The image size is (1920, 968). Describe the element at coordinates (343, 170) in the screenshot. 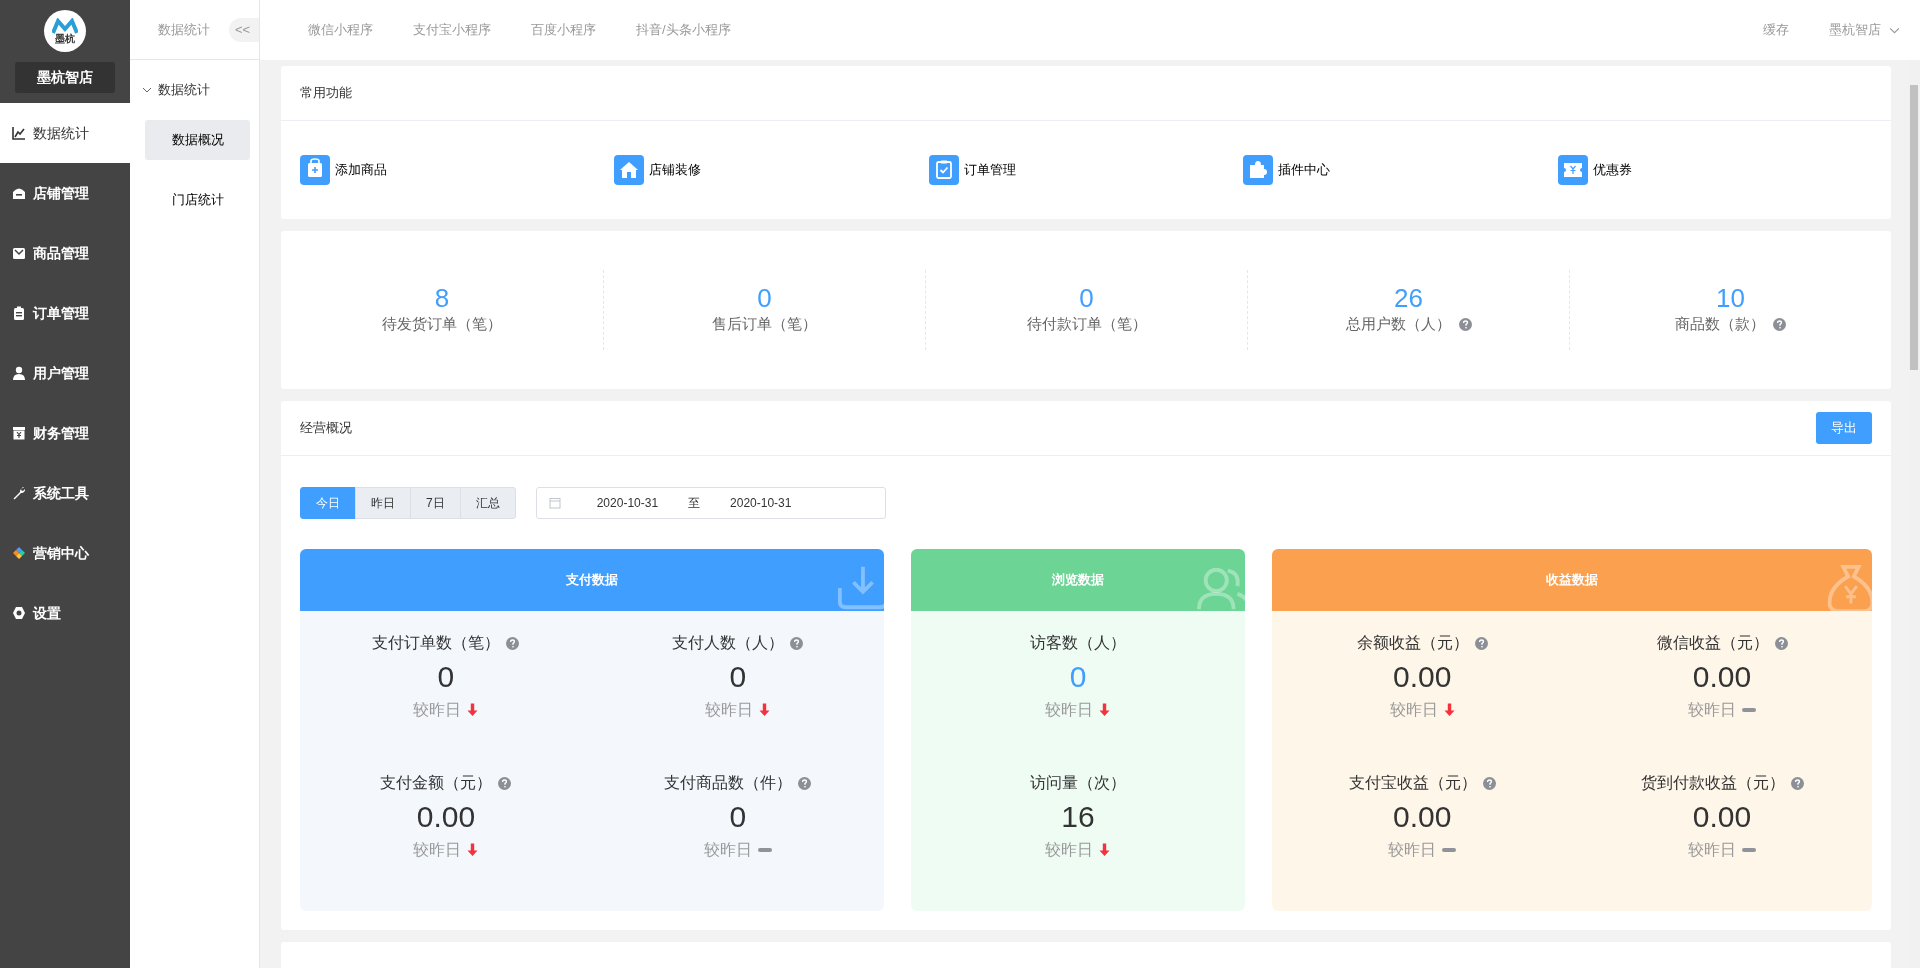

I see `shortcut-link: 添加商品` at that location.